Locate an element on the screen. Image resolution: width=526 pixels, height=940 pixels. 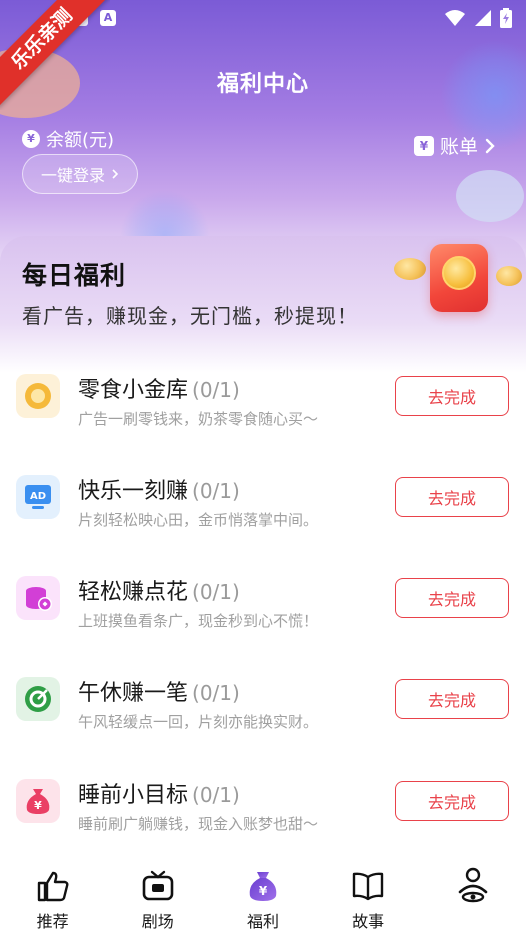
nav-label: 推荐 is located at coordinates (52, 921).